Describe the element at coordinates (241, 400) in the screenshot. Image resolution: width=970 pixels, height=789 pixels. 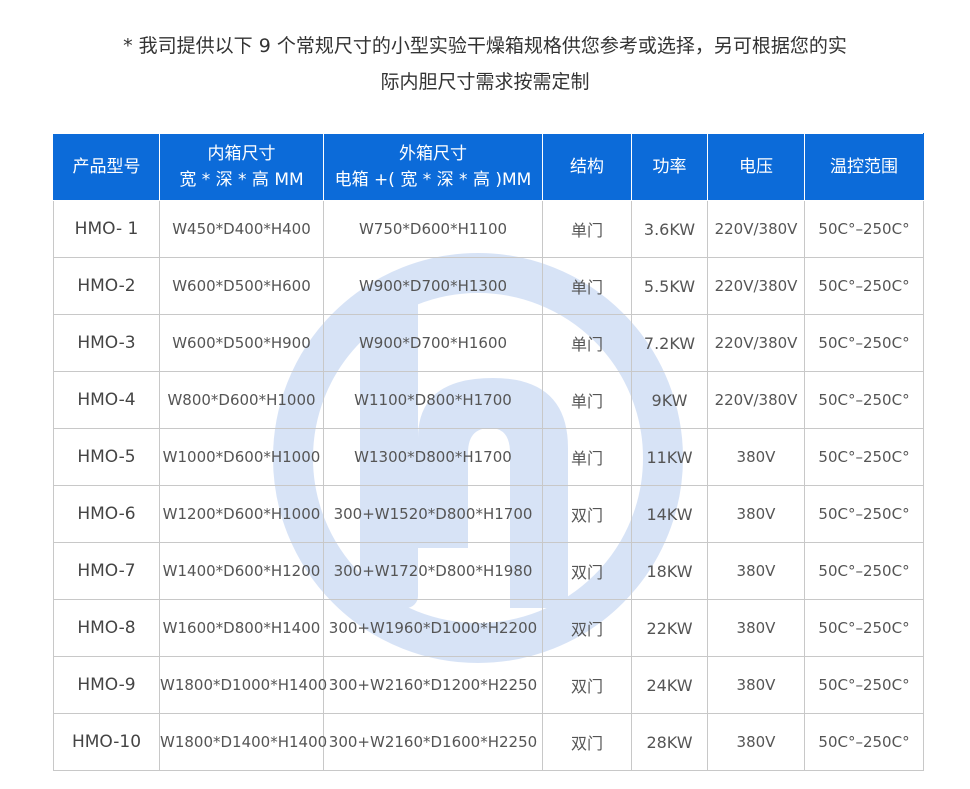
I see `cell-inner-size: W800*D600*H1000` at that location.